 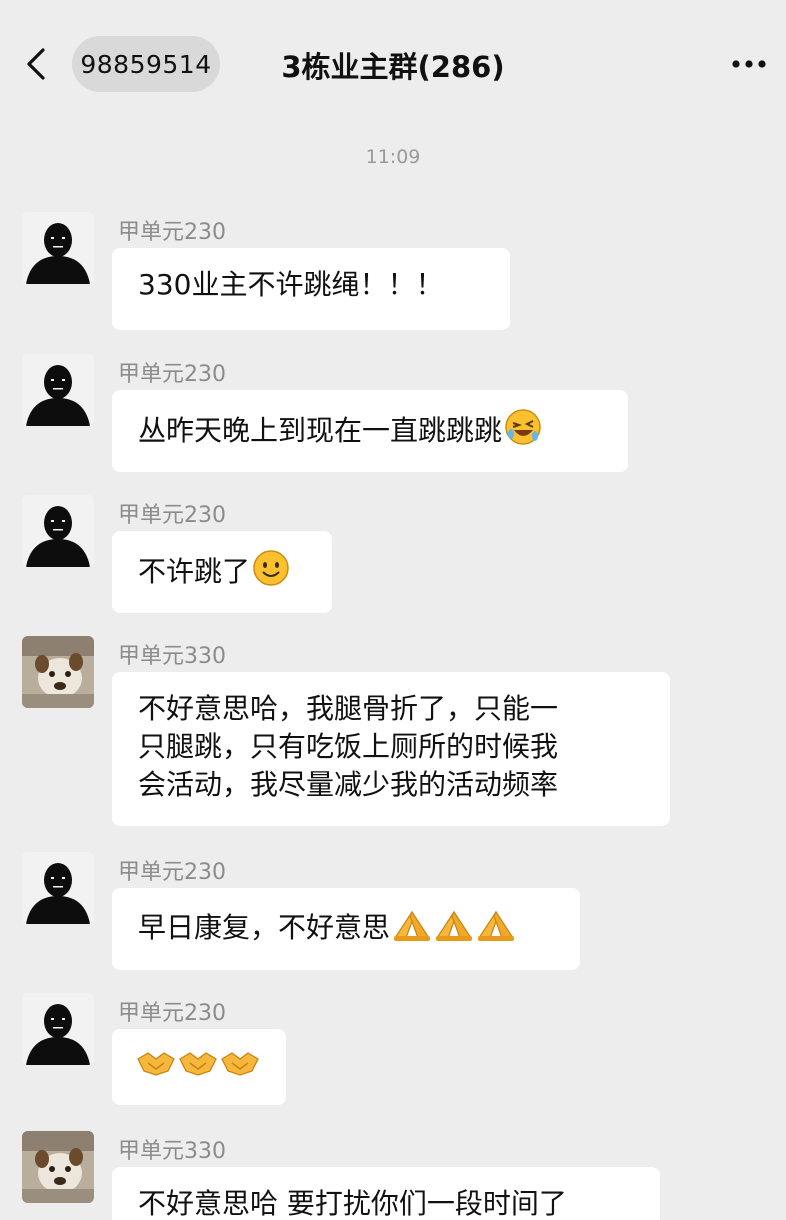 I want to click on message-timestamp: 11:09, so click(x=393, y=157).